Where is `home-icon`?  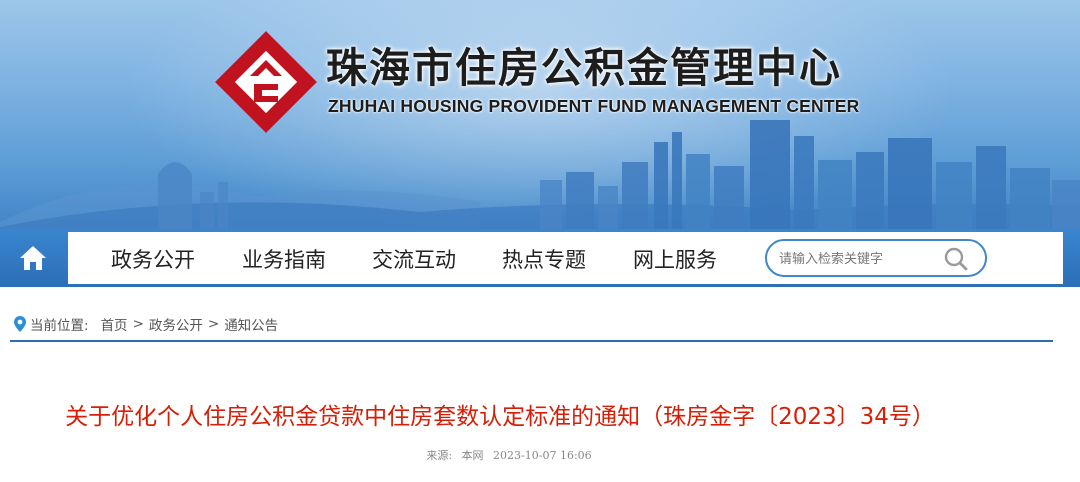
home-icon is located at coordinates (33, 258).